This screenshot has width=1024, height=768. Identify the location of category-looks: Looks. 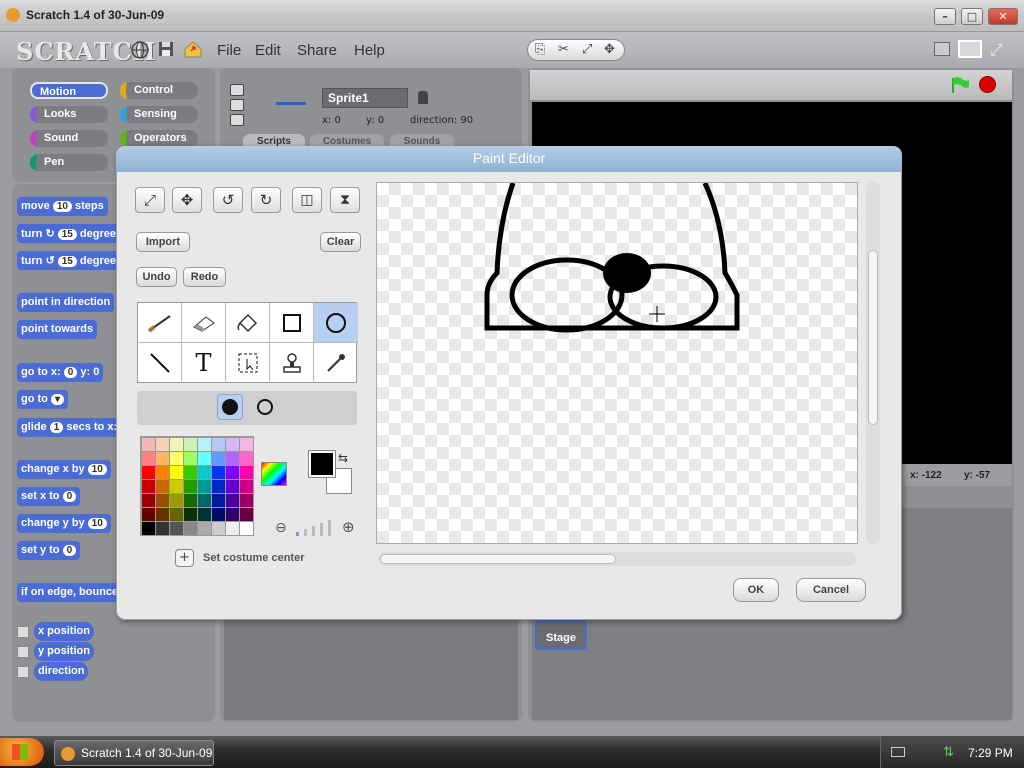
(69, 114).